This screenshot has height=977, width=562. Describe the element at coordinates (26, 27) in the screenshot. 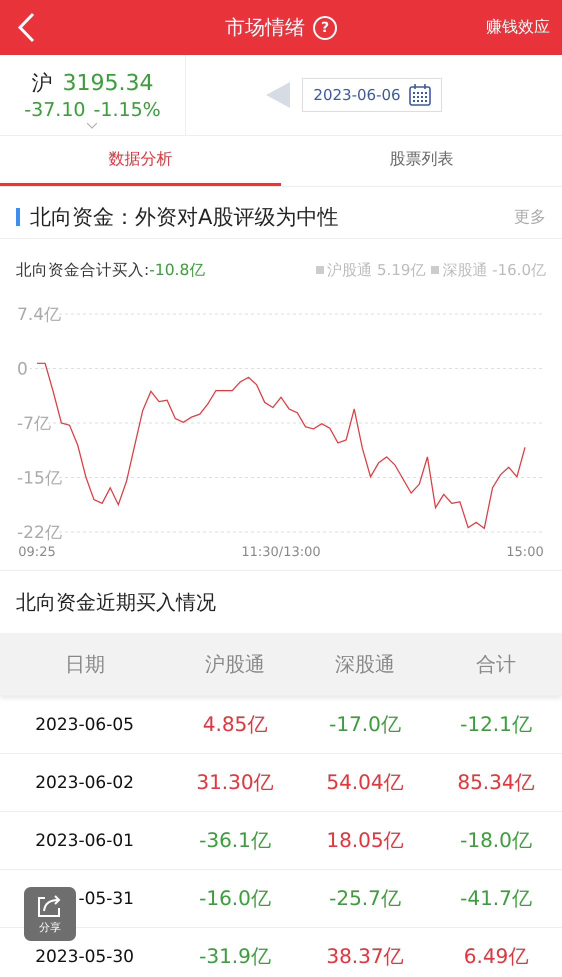

I see `back-icon` at that location.